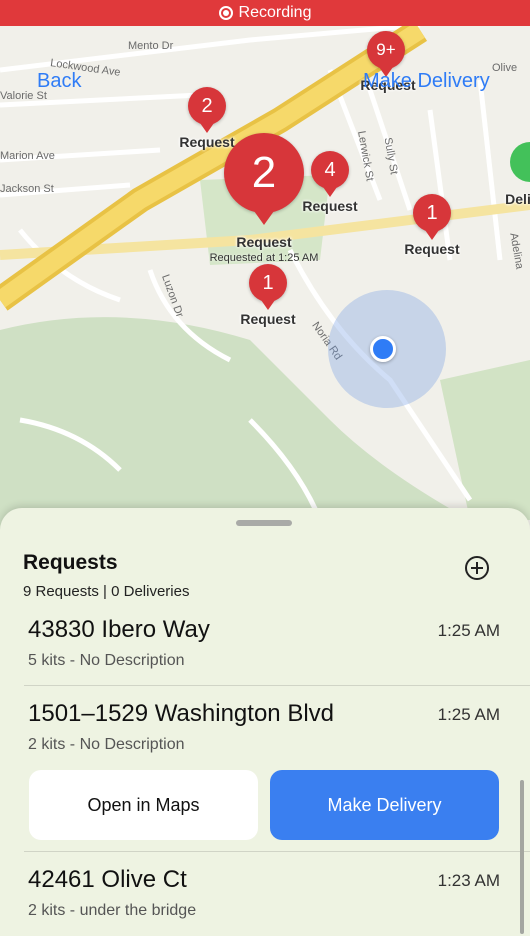 Image resolution: width=530 pixels, height=936 pixels. I want to click on scrollbar, so click(522, 857).